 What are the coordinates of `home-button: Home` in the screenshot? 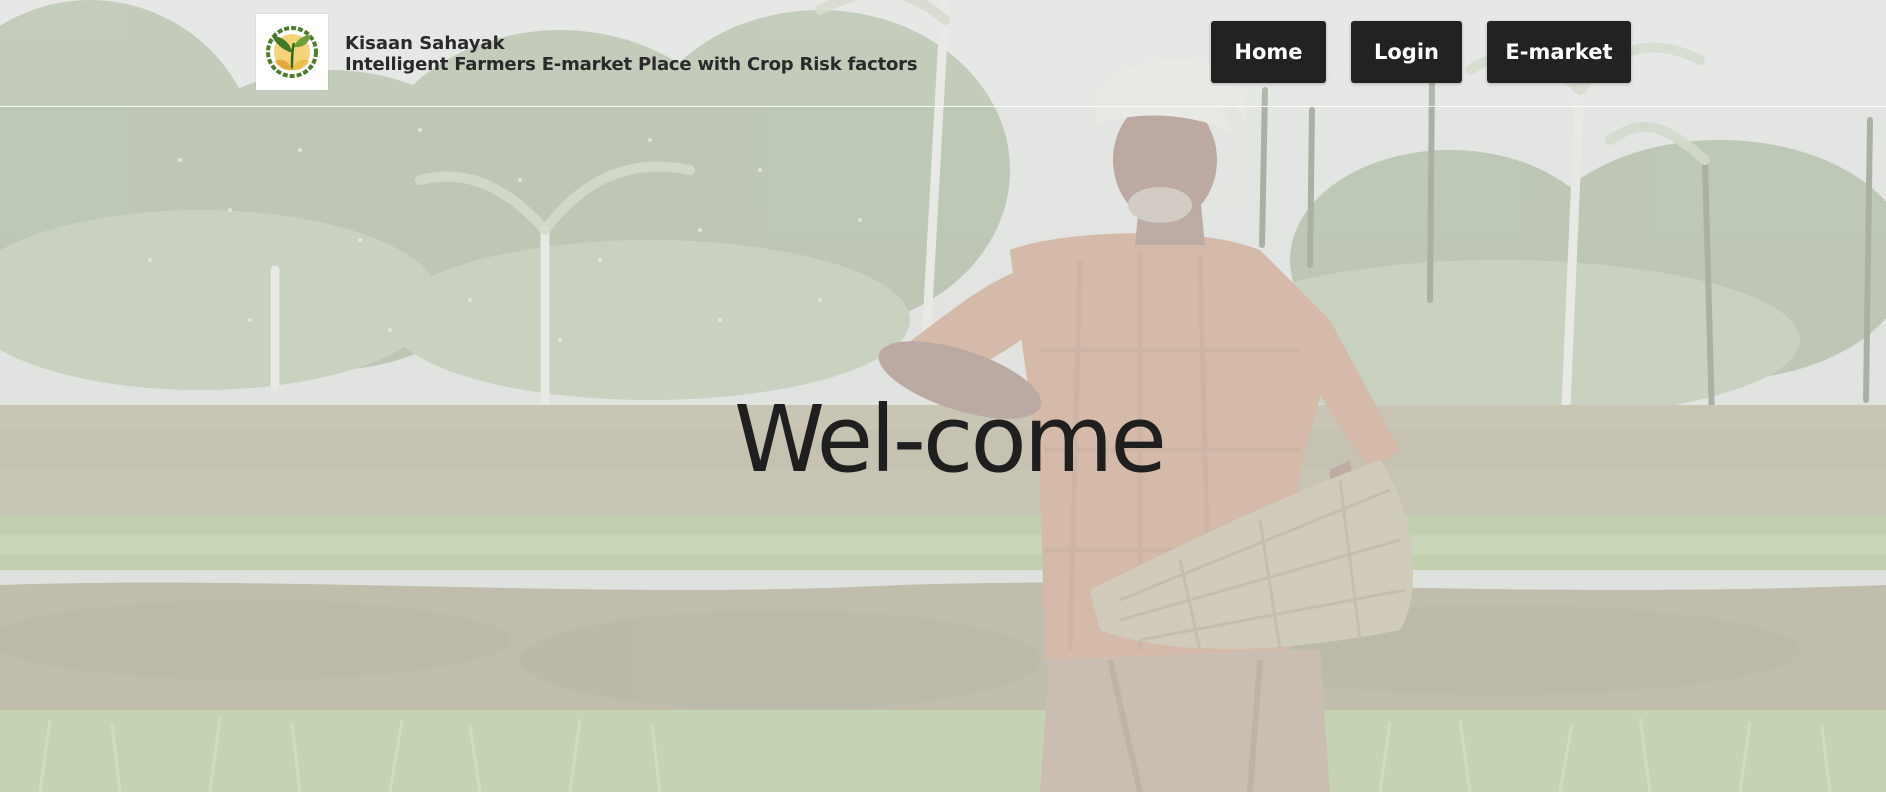 It's located at (1268, 52).